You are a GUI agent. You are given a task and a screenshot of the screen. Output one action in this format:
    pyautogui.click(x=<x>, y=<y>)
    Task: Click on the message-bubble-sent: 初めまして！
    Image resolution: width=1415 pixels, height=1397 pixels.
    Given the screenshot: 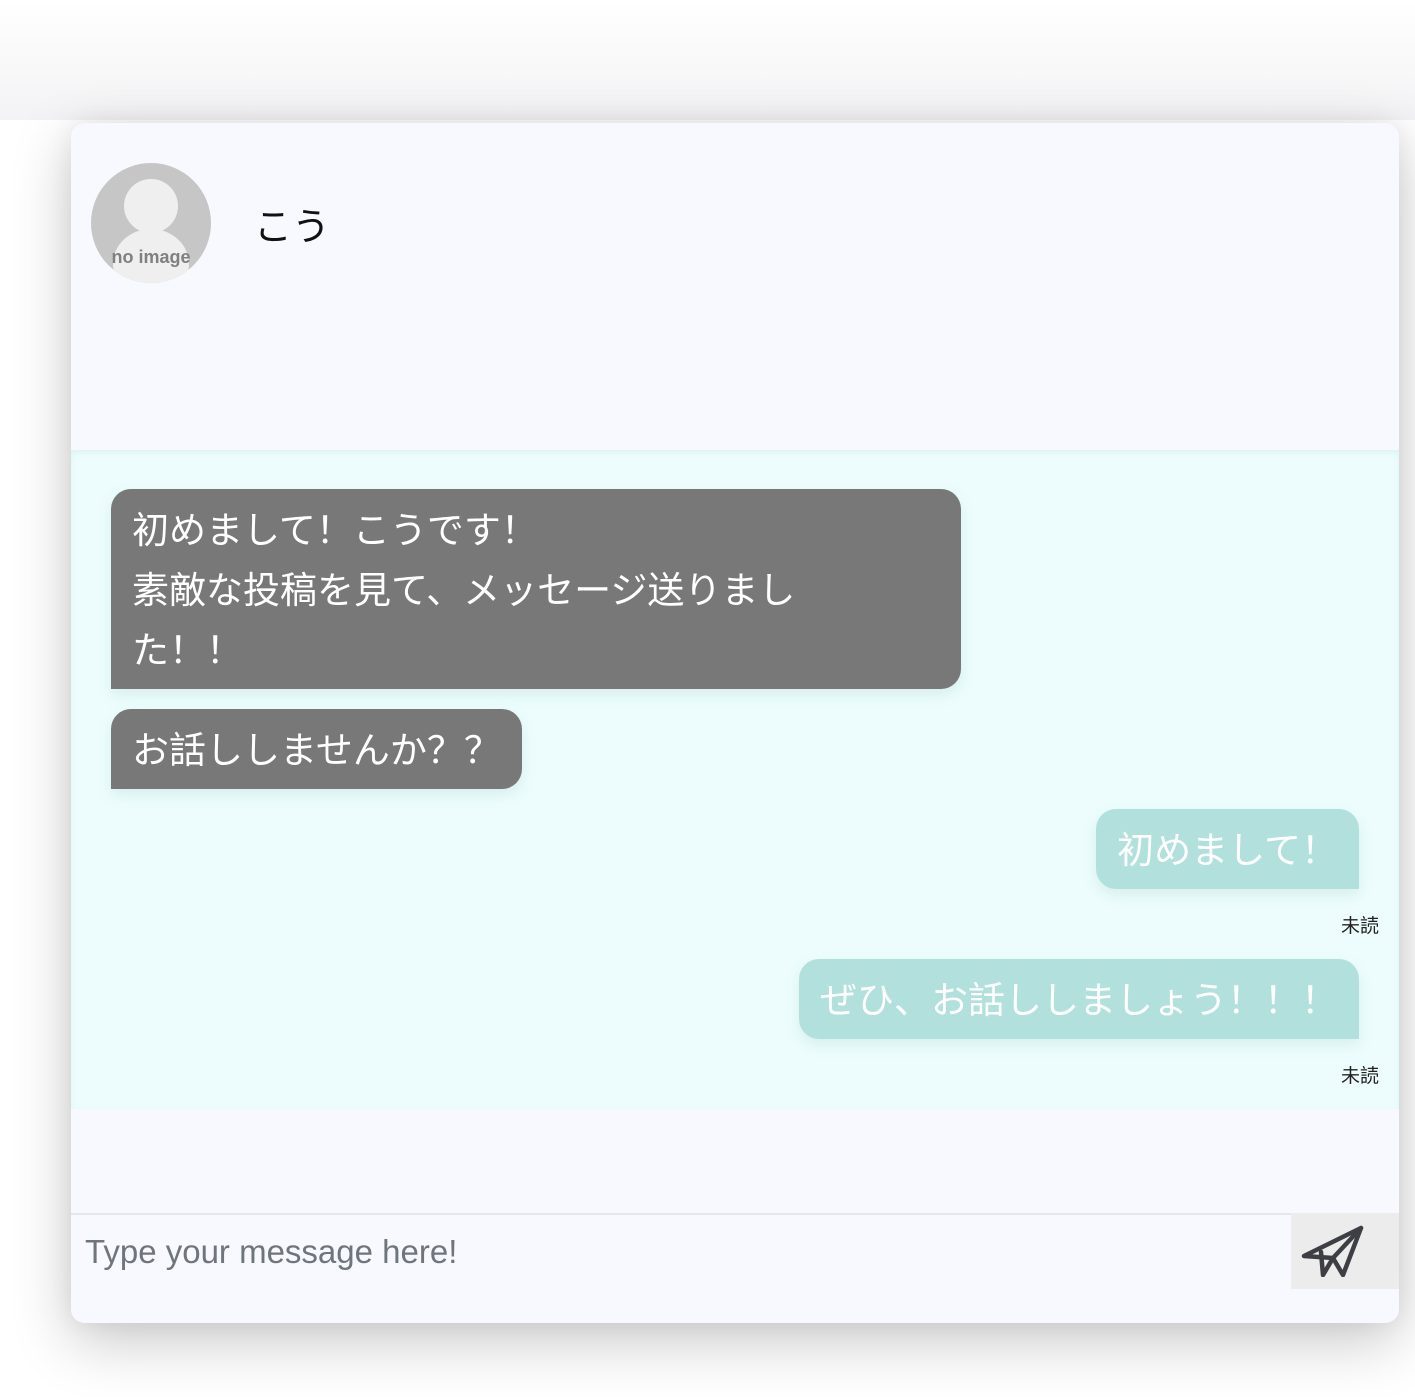 What is the action you would take?
    pyautogui.click(x=1227, y=849)
    